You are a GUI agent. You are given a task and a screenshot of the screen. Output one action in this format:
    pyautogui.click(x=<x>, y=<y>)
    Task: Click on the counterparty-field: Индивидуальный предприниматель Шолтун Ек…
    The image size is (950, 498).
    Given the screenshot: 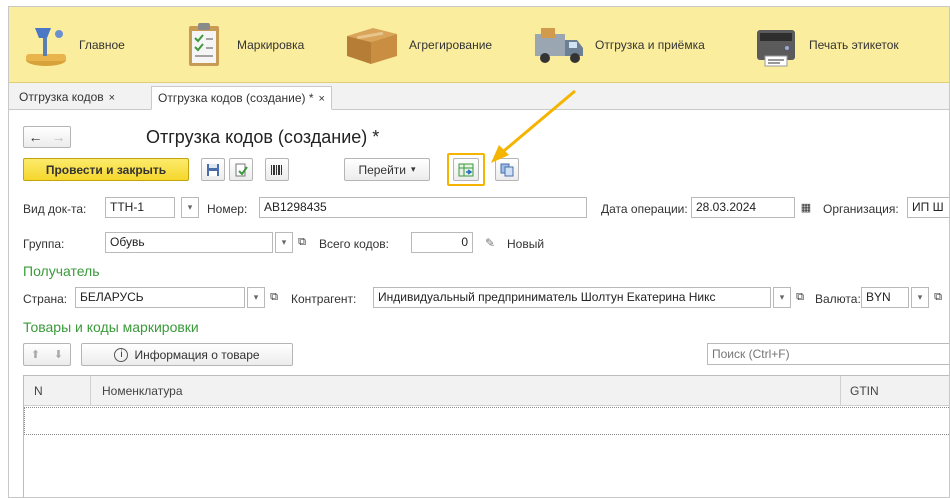 What is the action you would take?
    pyautogui.click(x=572, y=297)
    